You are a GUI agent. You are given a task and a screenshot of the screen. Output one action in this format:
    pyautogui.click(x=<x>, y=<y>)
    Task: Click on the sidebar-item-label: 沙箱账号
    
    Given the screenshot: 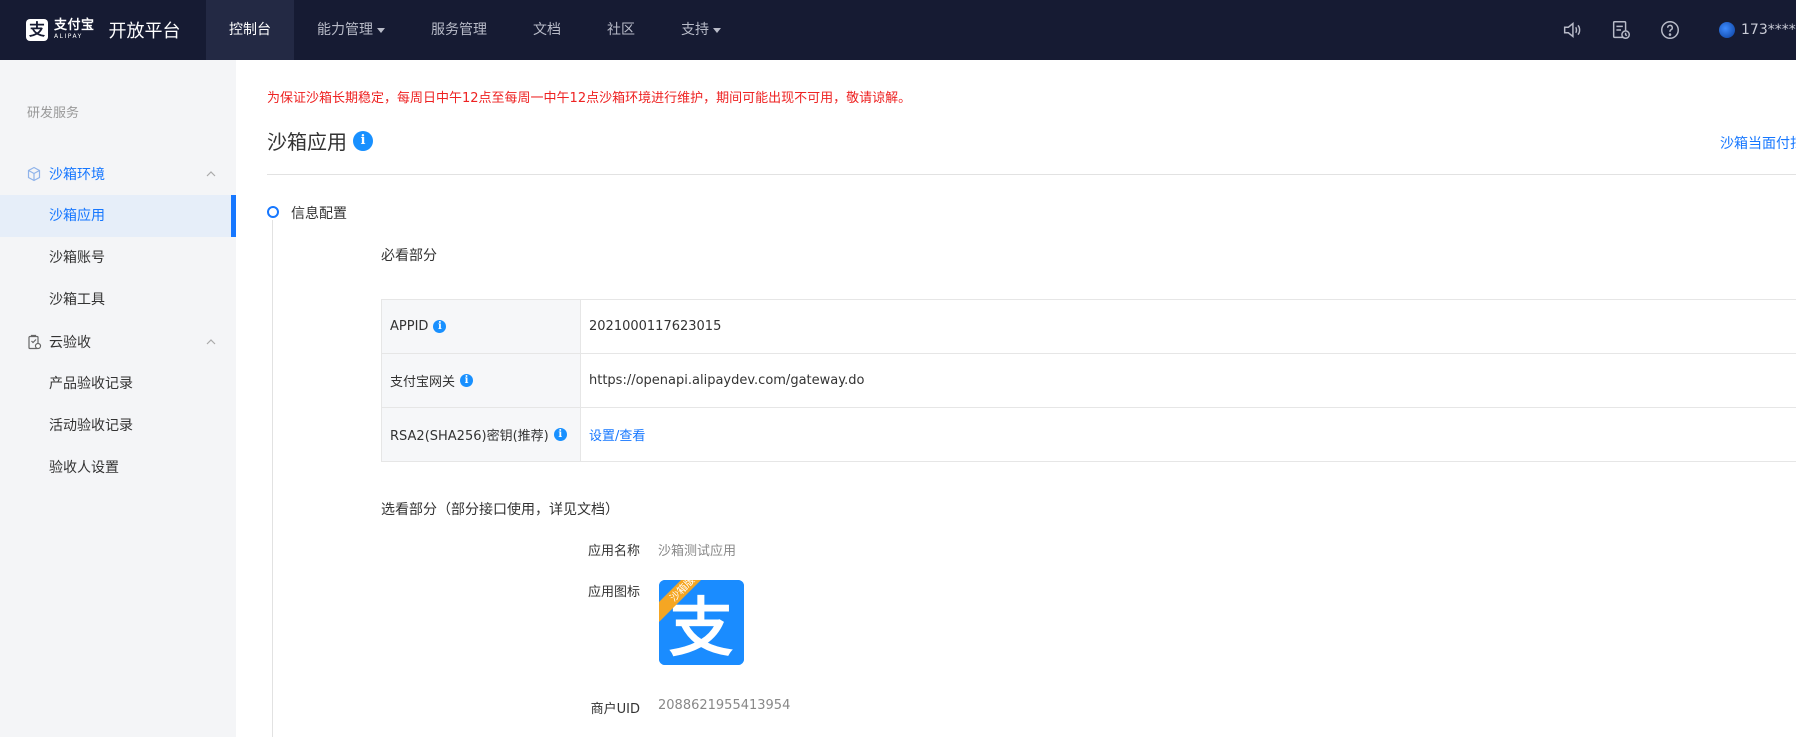 What is the action you would take?
    pyautogui.click(x=77, y=258)
    